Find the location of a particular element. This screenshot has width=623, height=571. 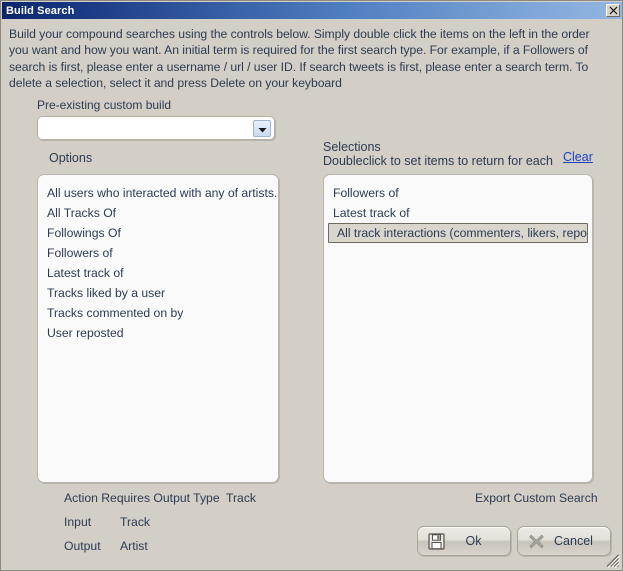

window-title: Build Search is located at coordinates (40, 10).